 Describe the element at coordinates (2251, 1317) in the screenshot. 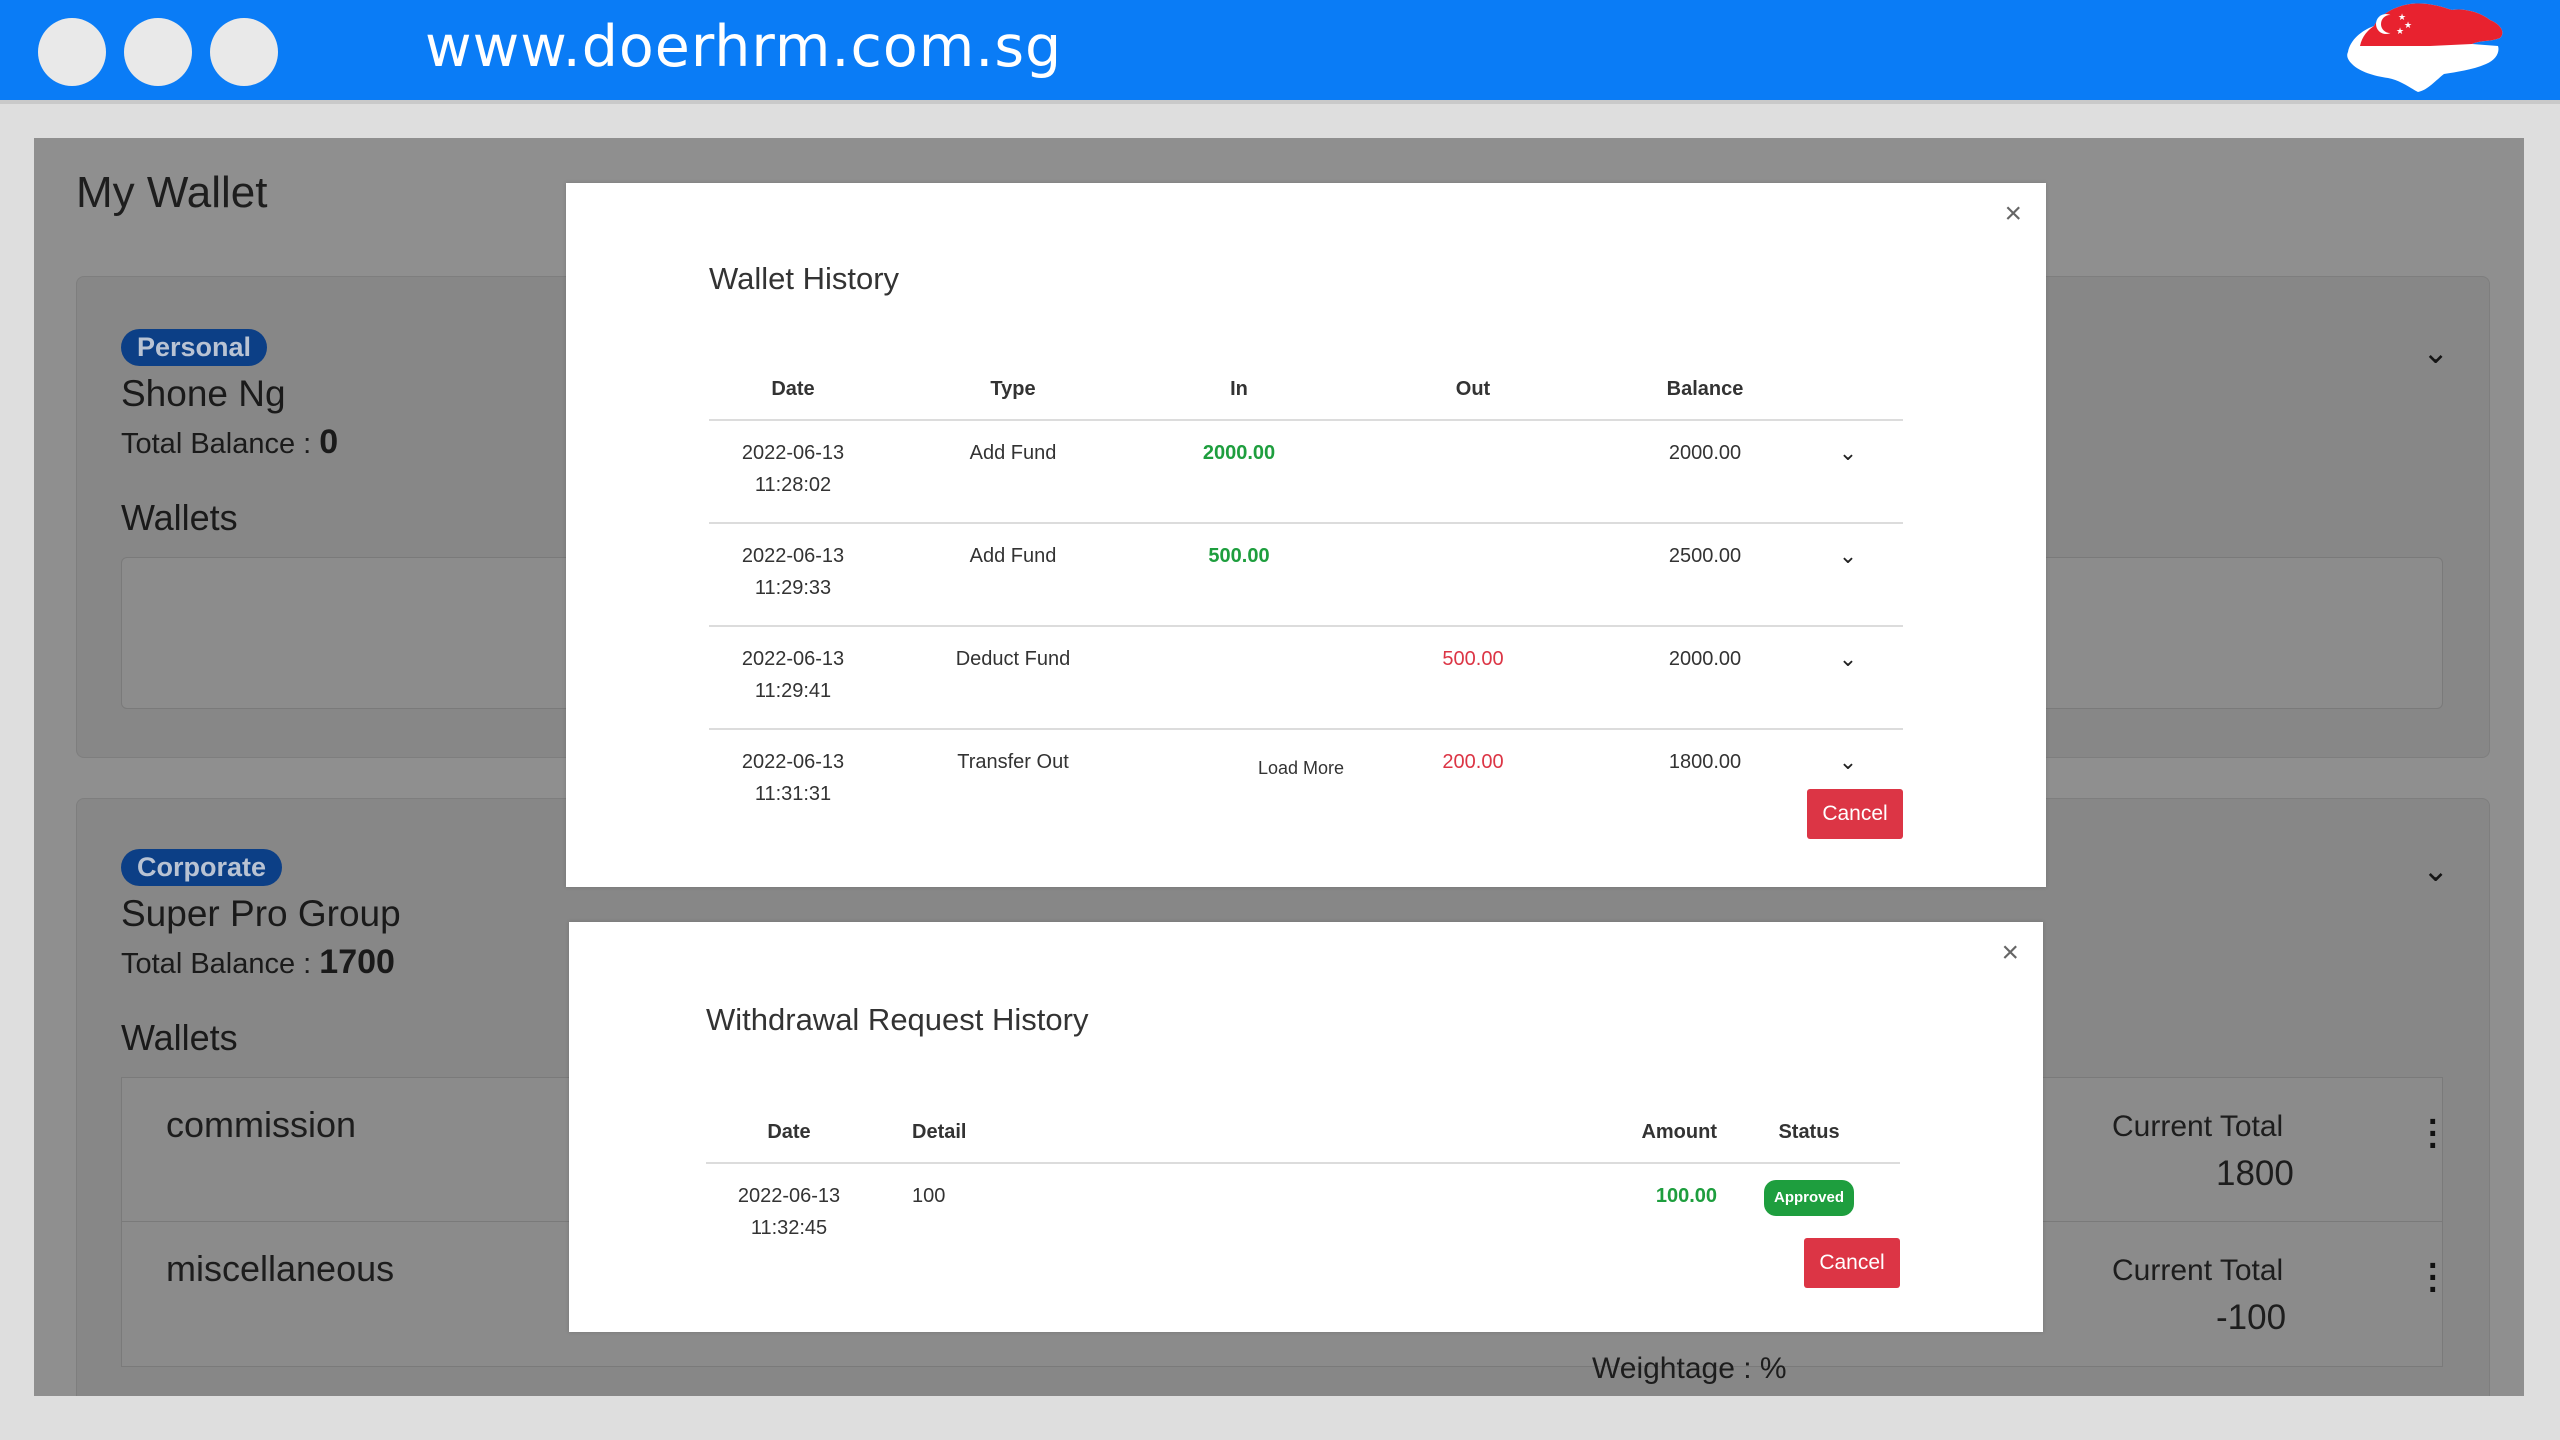

I see `current-total-value: -100` at that location.